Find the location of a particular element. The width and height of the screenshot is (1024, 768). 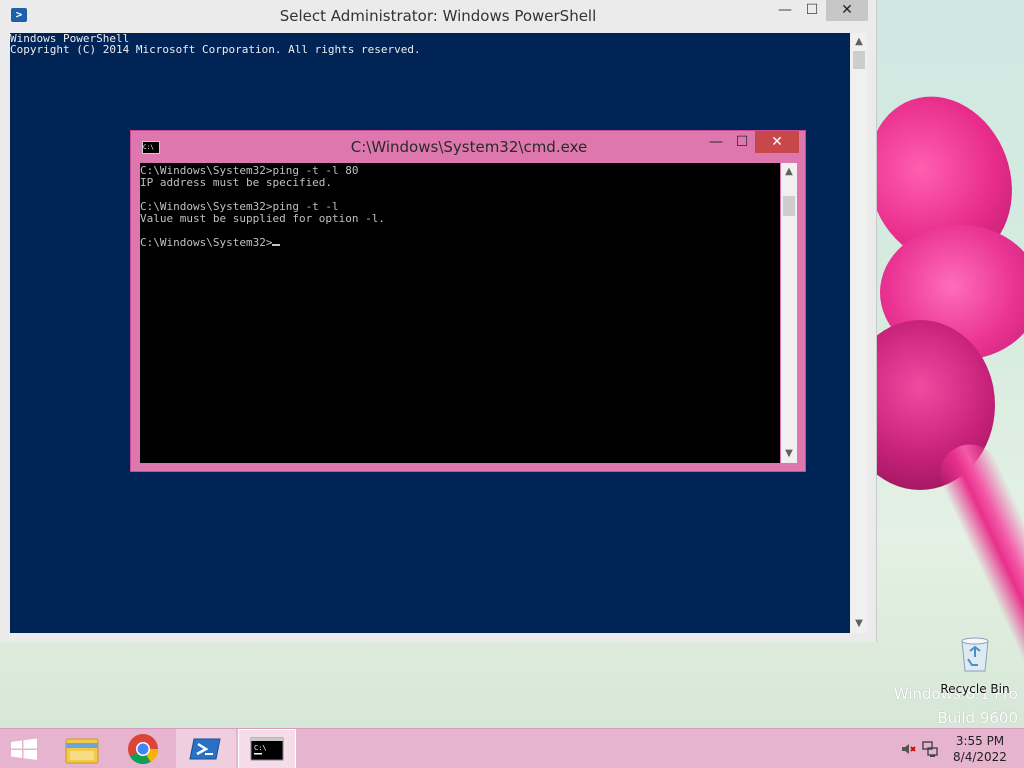

recycle-bin-shortcut: Recycle Bin is located at coordinates (975, 665).